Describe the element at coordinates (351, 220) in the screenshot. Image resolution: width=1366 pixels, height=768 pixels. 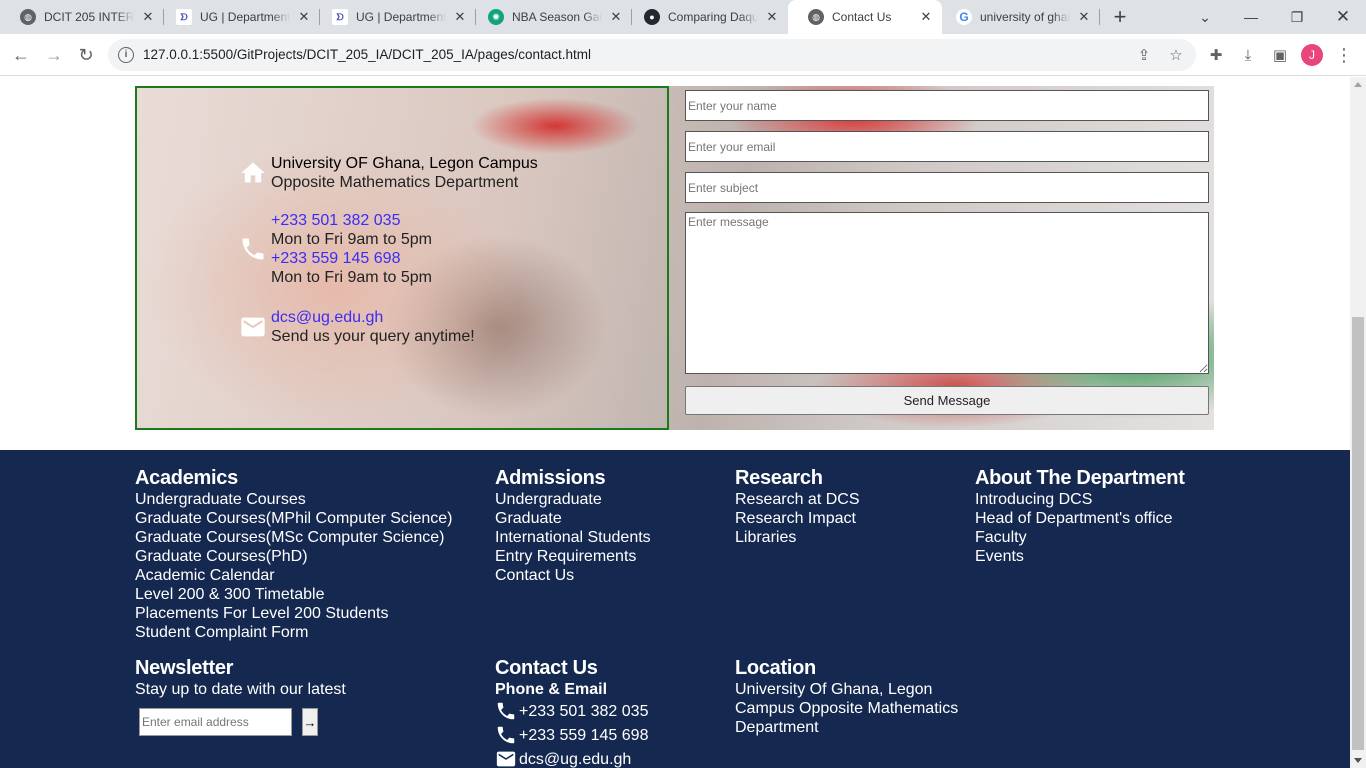
I see `phone-link-1: +233 501 382 035` at that location.